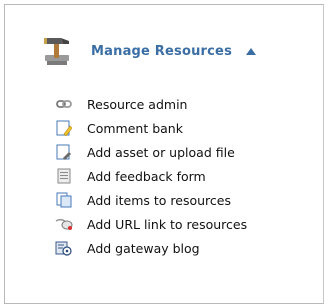 This screenshot has height=304, width=331. I want to click on menu-item-label: Add gateway blog, so click(143, 248).